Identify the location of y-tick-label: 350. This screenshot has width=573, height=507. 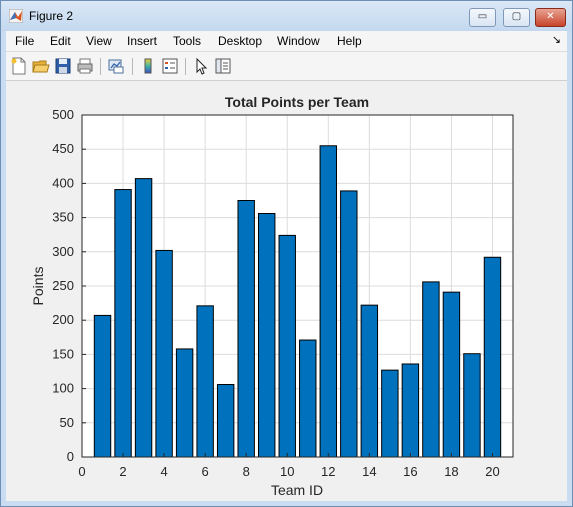
(63, 217).